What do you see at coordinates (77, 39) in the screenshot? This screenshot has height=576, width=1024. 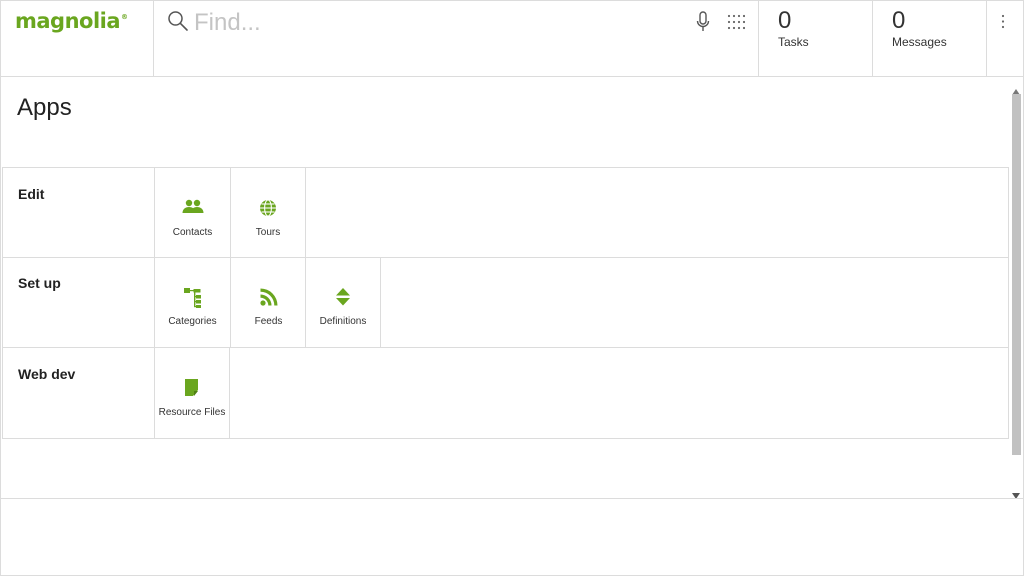 I see `logo-area: magnolia®` at bounding box center [77, 39].